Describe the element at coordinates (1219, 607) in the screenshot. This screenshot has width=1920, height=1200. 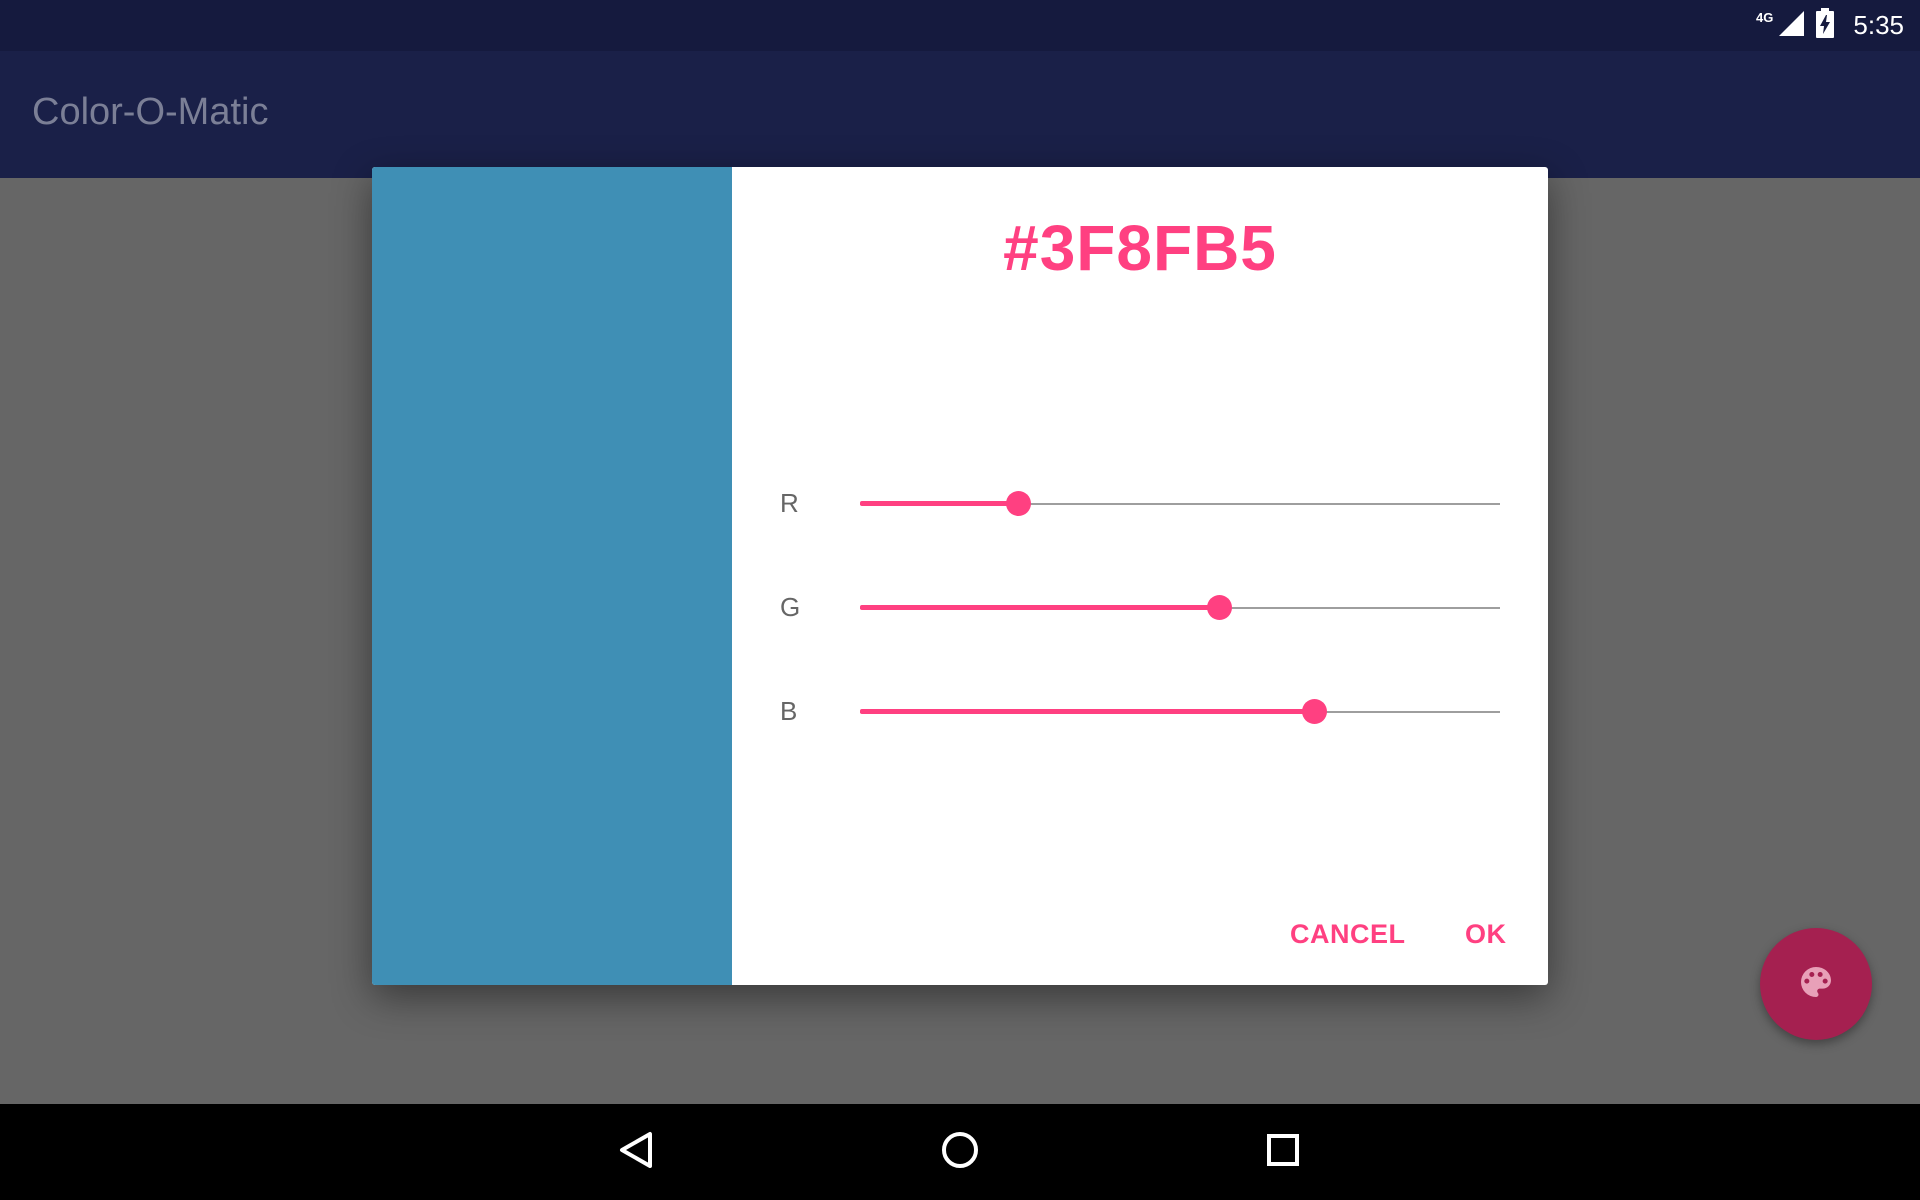
I see `green-slider-thumb` at that location.